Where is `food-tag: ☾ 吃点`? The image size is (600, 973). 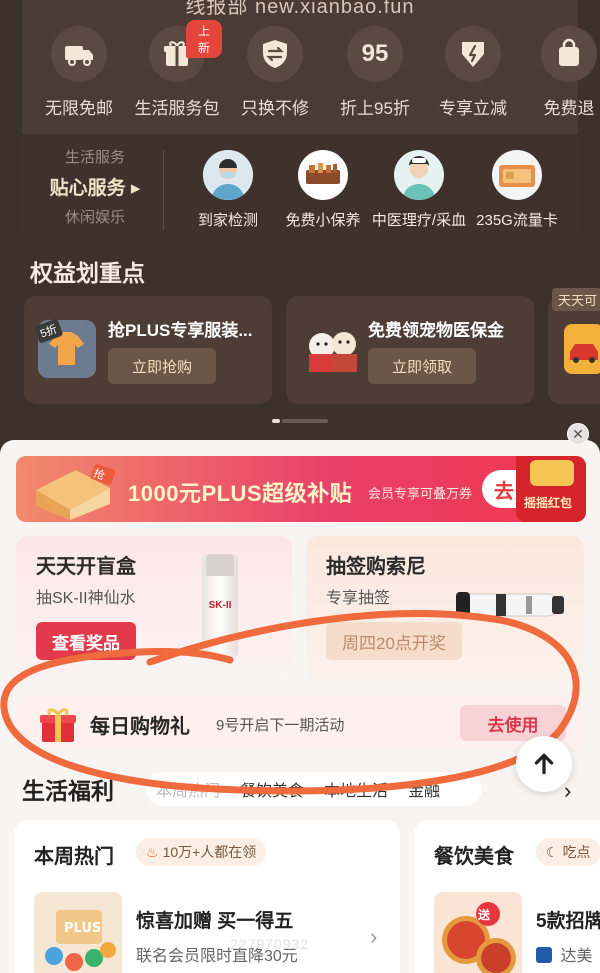 food-tag: ☾ 吃点 is located at coordinates (568, 852).